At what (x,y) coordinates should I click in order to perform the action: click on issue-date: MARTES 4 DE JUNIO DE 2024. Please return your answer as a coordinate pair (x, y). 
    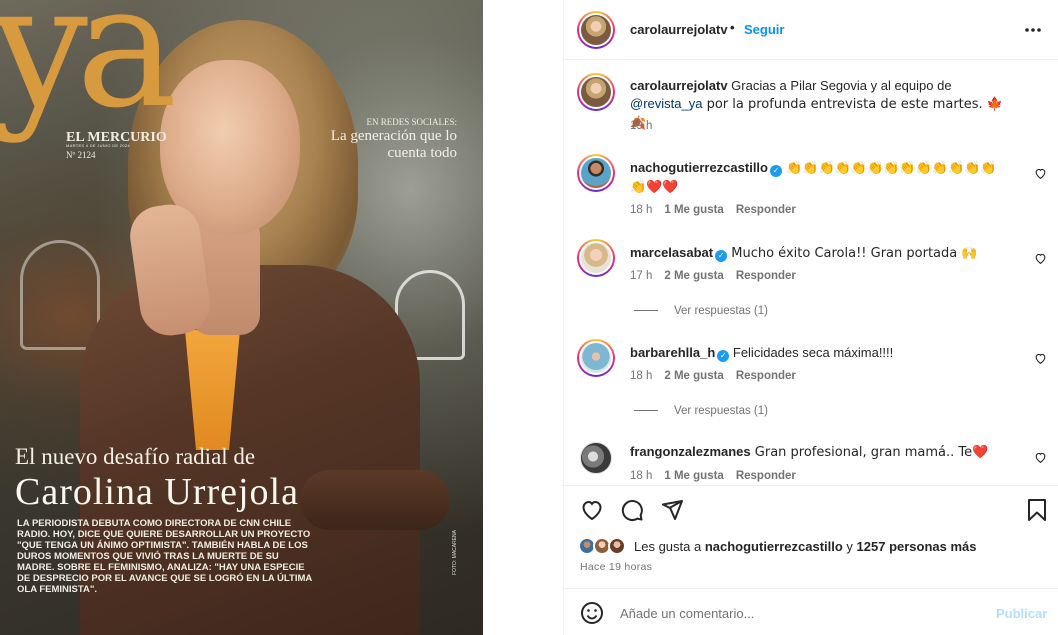
    Looking at the image, I should click on (98, 145).